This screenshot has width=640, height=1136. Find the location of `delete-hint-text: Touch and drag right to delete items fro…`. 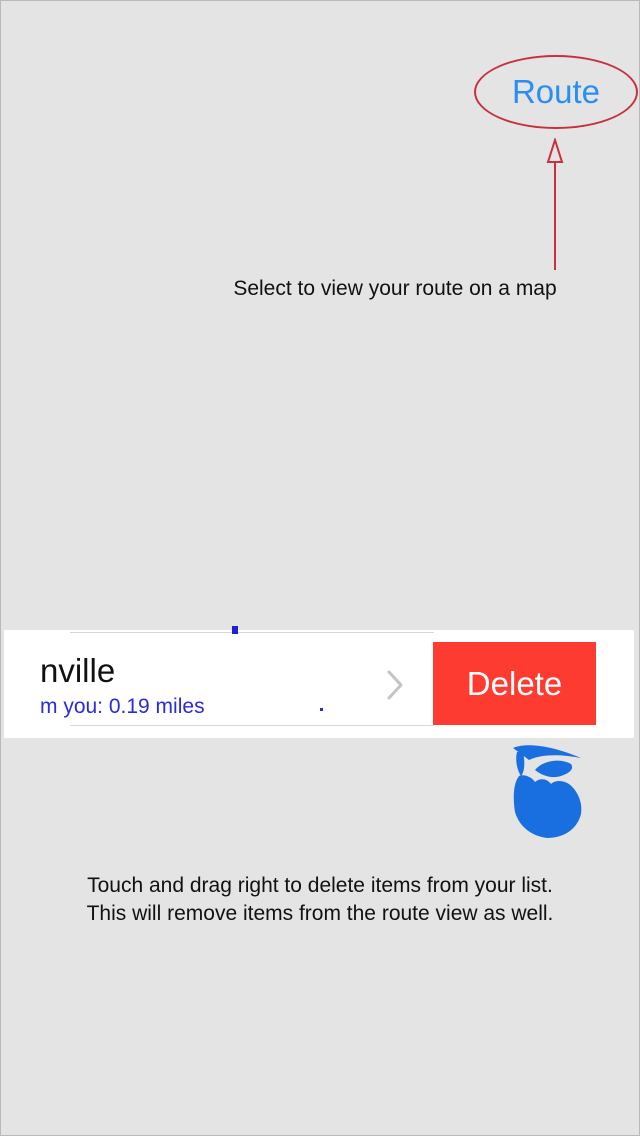

delete-hint-text: Touch and drag right to delete items fro… is located at coordinates (320, 900).